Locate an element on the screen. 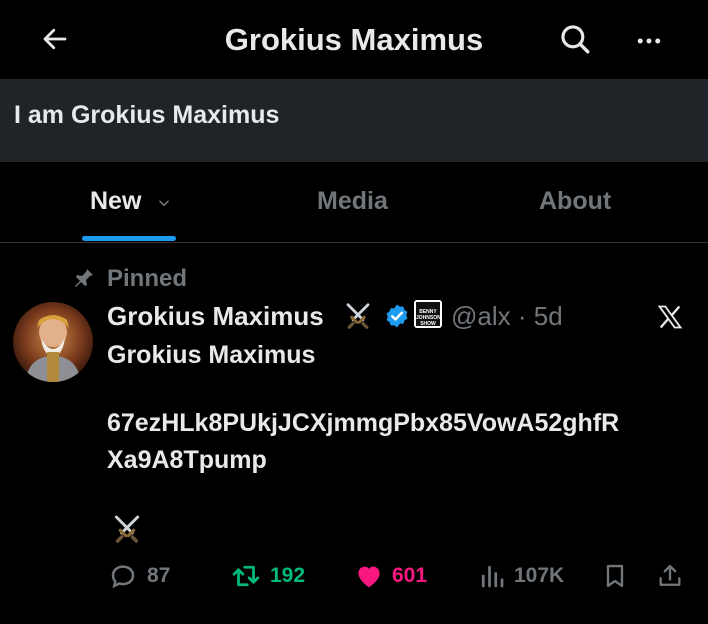  affiliate-badge: BENNY JOHNSON SHOW is located at coordinates (428, 314).